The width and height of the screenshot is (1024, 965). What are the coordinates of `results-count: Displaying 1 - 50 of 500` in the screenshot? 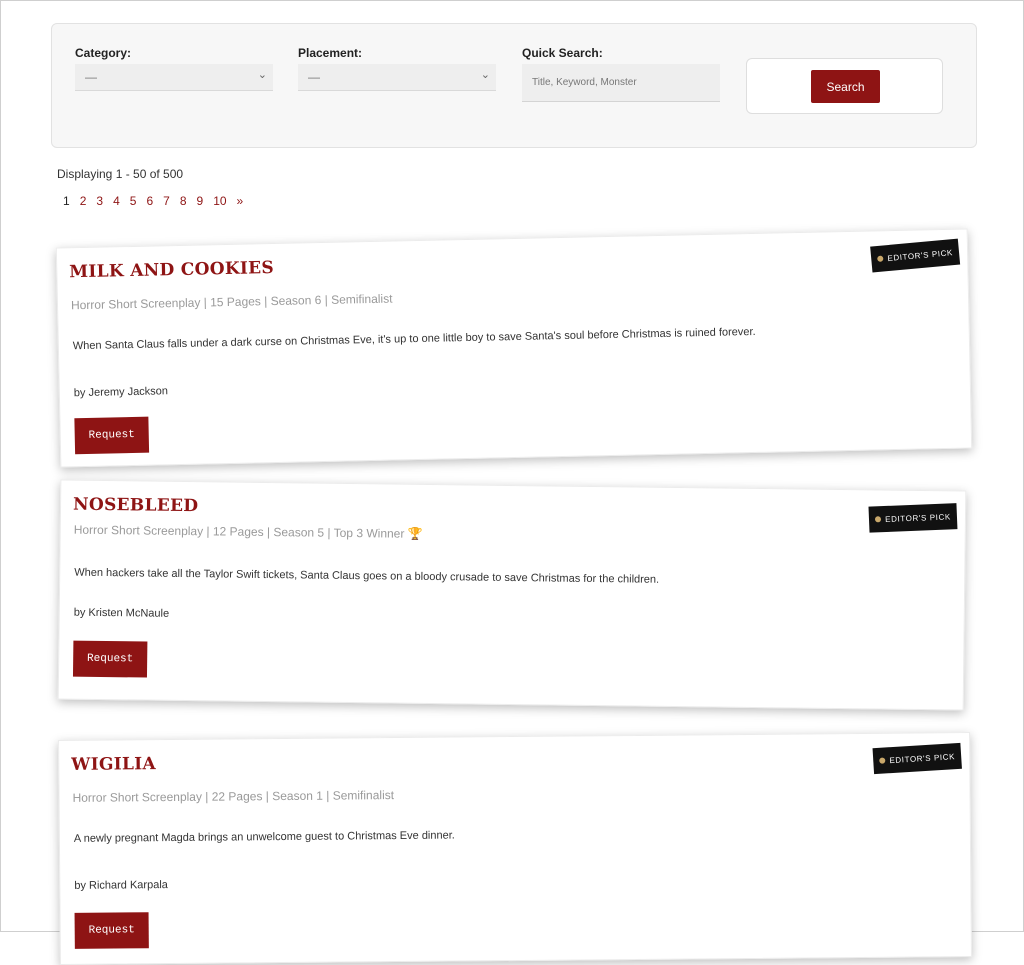 It's located at (120, 174).